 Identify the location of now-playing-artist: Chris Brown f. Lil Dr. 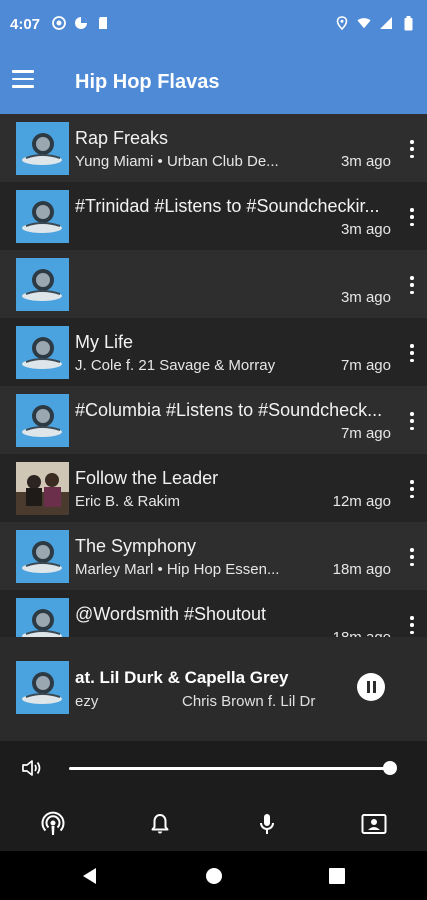
(249, 701).